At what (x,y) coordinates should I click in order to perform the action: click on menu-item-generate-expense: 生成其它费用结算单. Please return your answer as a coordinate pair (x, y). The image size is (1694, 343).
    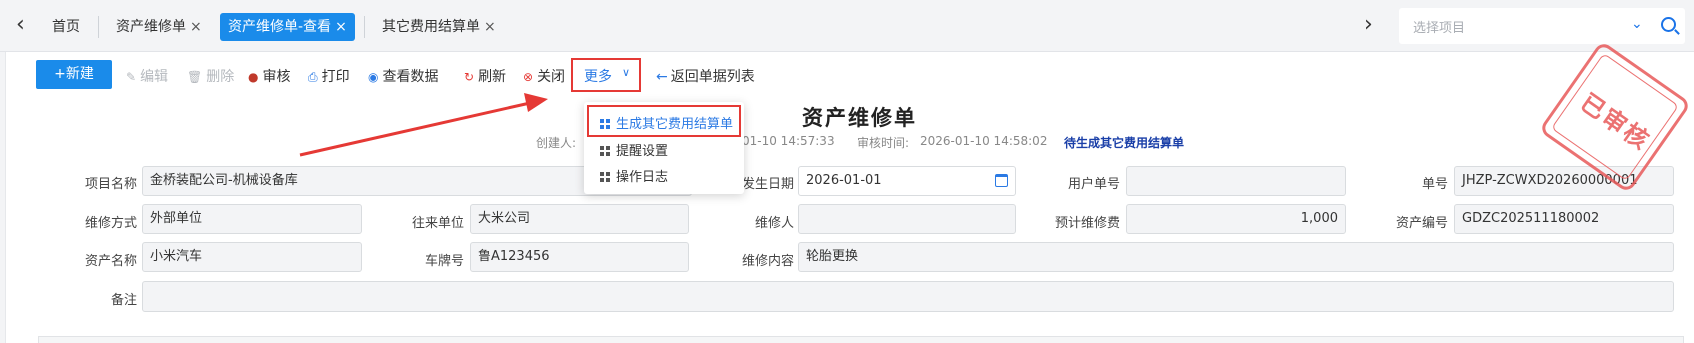
    Looking at the image, I should click on (666, 122).